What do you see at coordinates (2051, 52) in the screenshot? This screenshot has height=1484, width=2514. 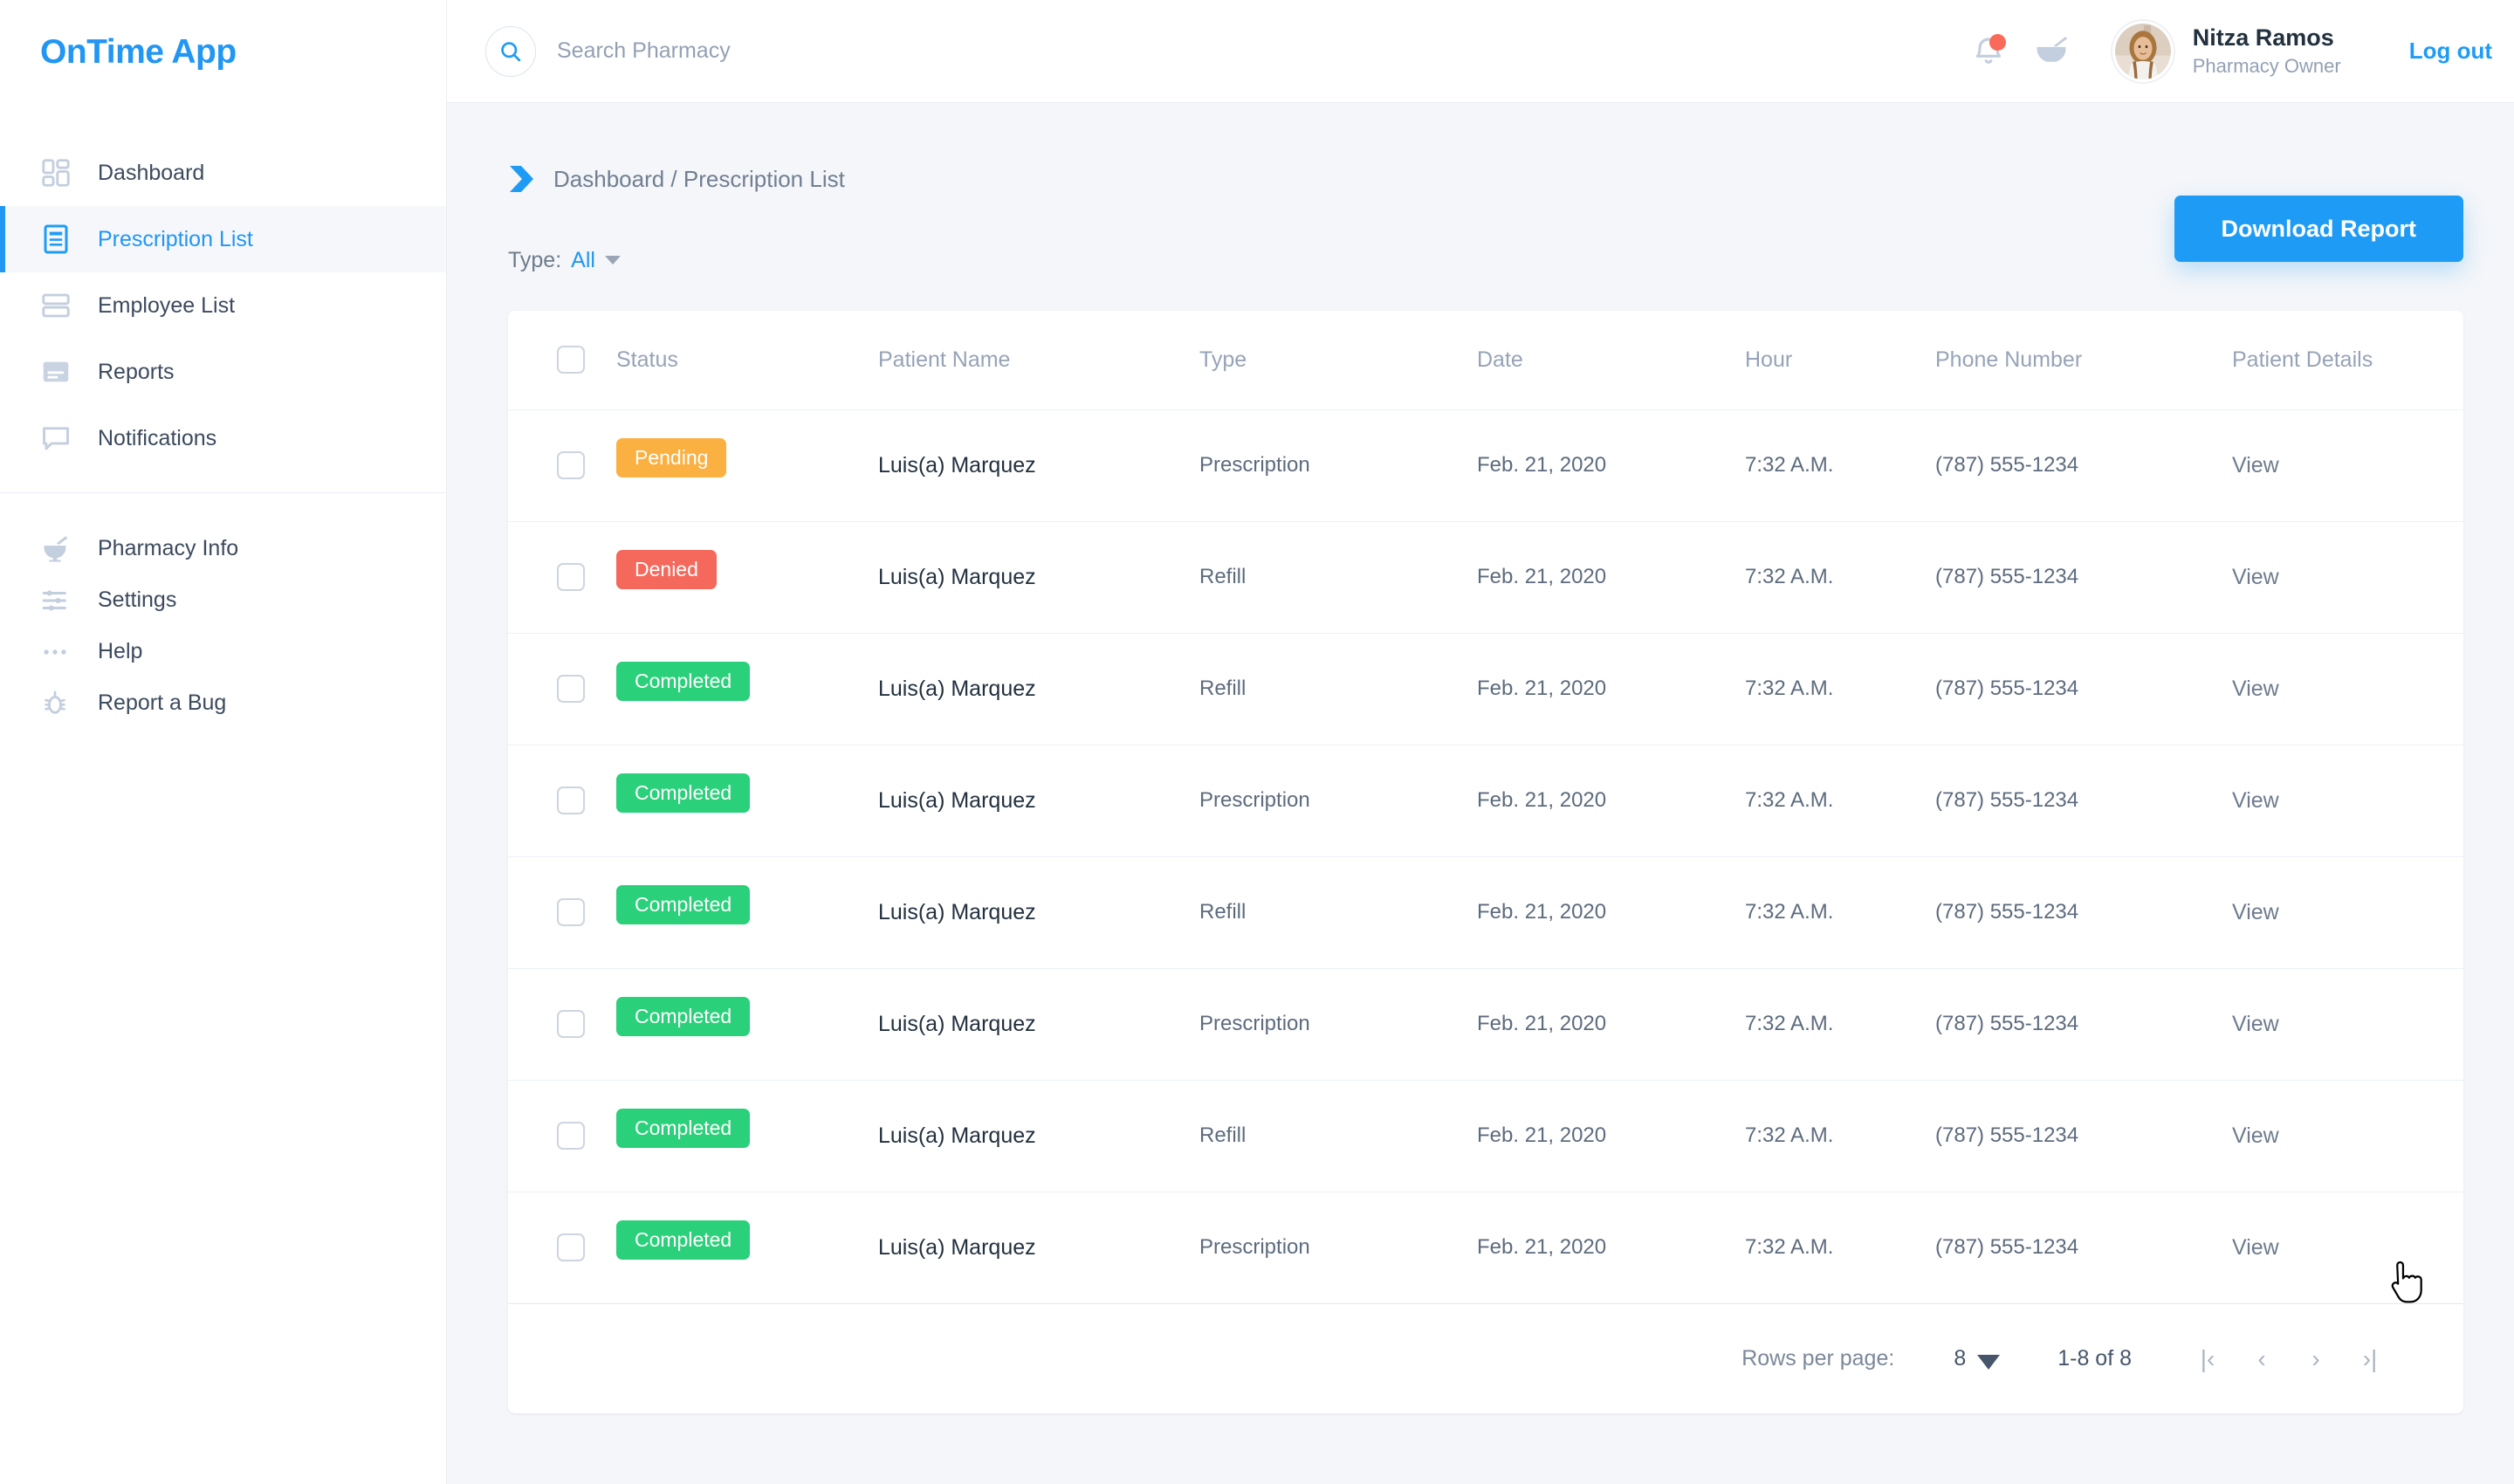 I see `pharmacy-mortar-button` at bounding box center [2051, 52].